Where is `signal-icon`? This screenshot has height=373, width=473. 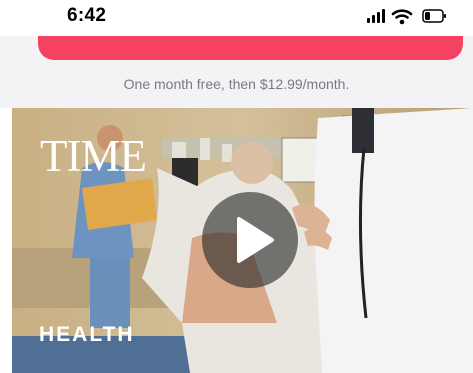
signal-icon is located at coordinates (376, 16).